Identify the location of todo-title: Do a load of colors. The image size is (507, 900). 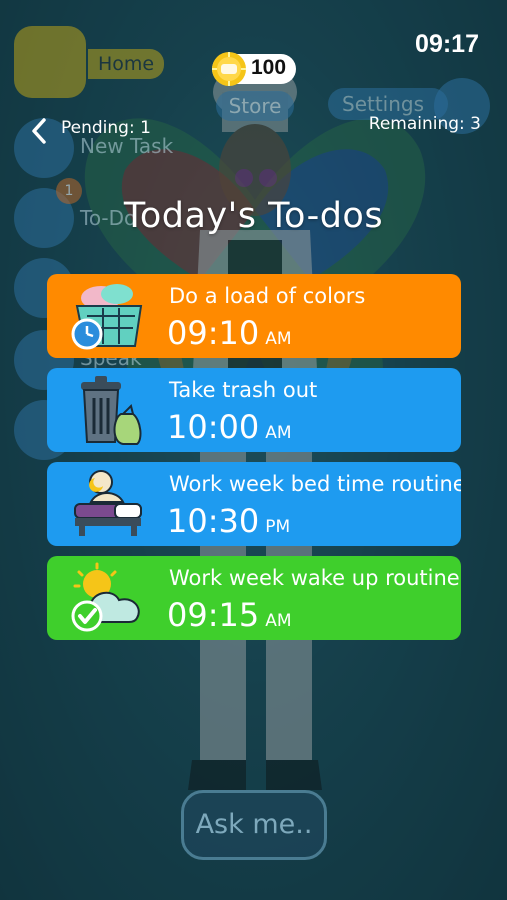
(267, 296).